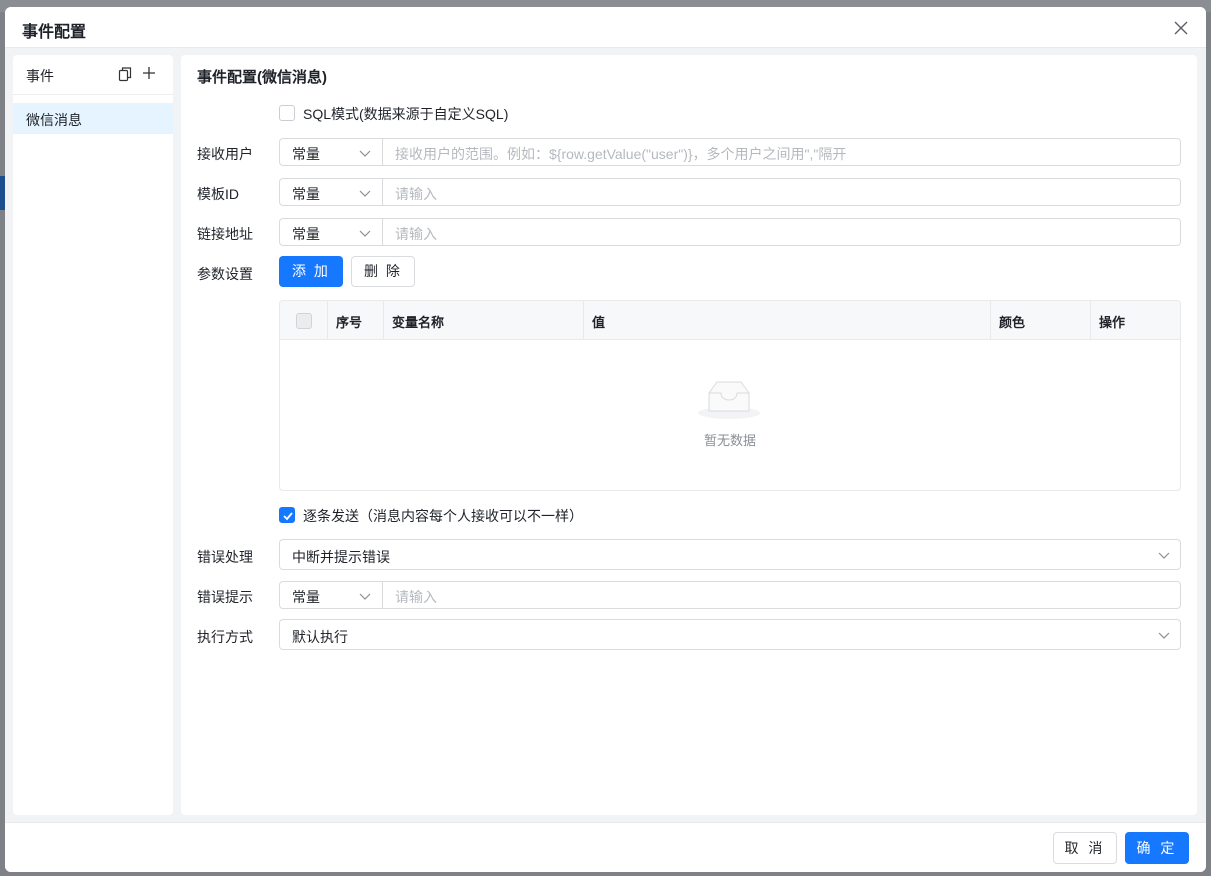 Image resolution: width=1211 pixels, height=876 pixels. I want to click on column-header-color: 颜色, so click(1012, 322).